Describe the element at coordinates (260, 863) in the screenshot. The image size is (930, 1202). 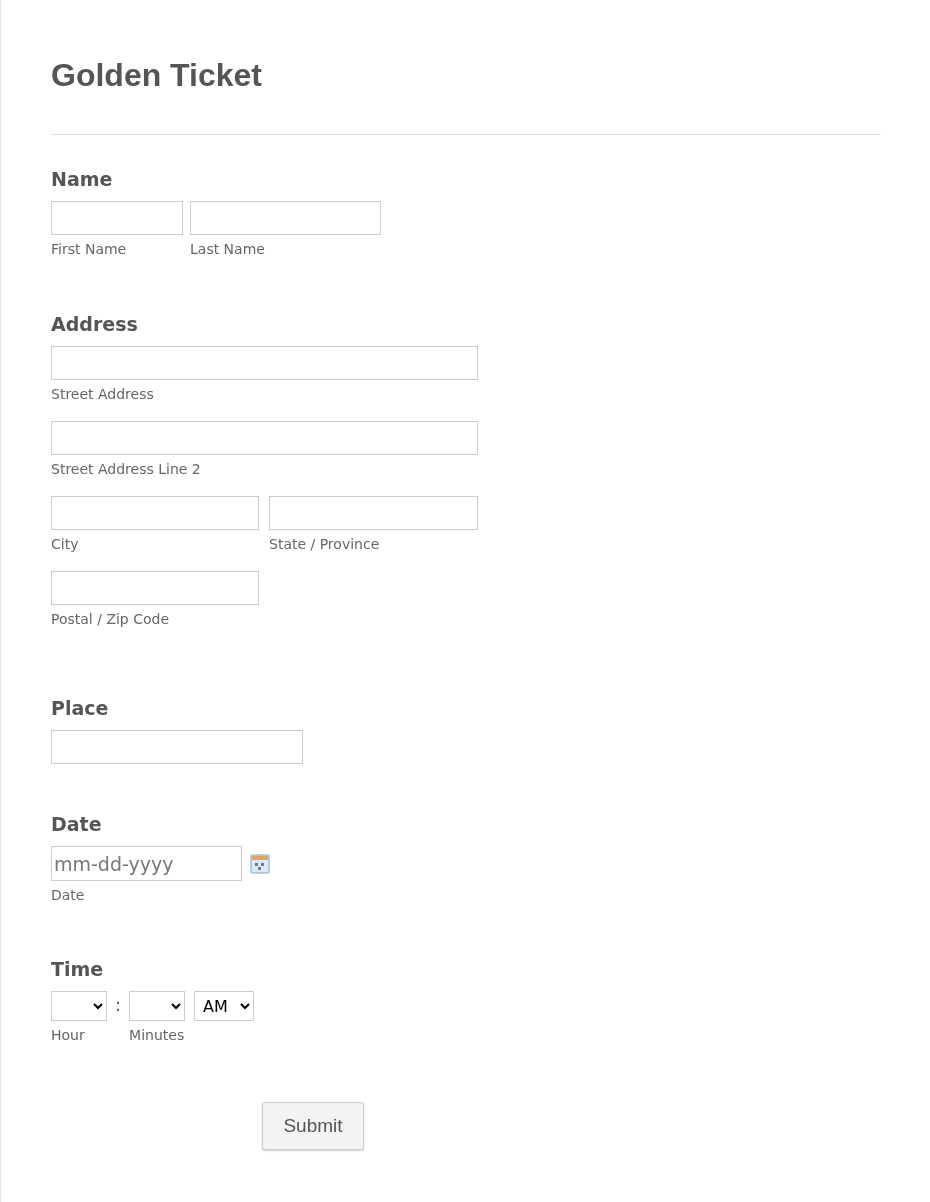
I see `calendar-icon` at that location.